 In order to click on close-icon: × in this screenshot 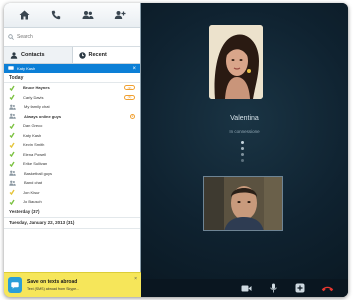, I will do `click(134, 69)`.